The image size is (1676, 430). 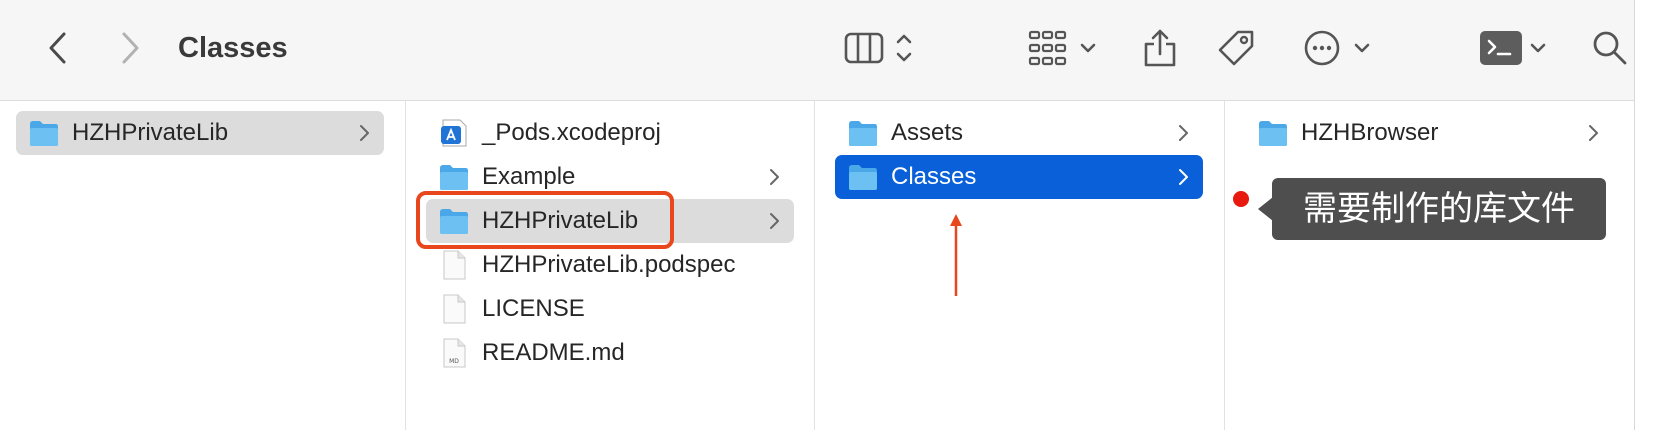 I want to click on search-icon, so click(x=1610, y=48).